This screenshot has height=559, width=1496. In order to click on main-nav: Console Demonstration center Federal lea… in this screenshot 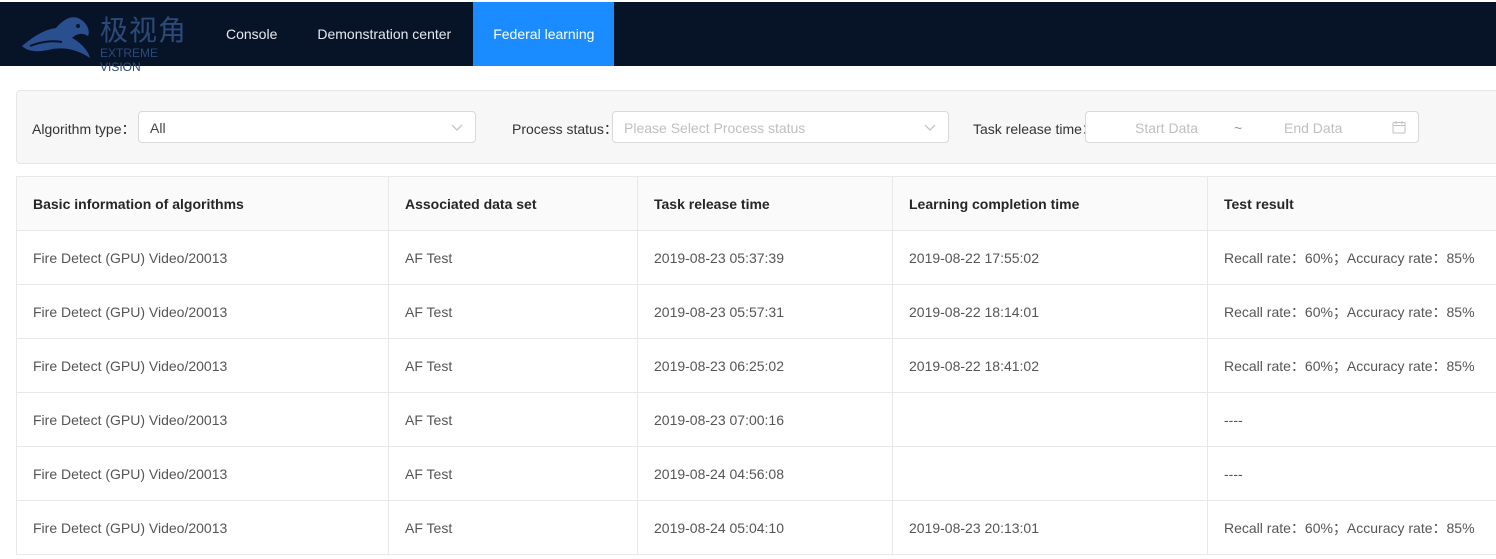, I will do `click(411, 34)`.